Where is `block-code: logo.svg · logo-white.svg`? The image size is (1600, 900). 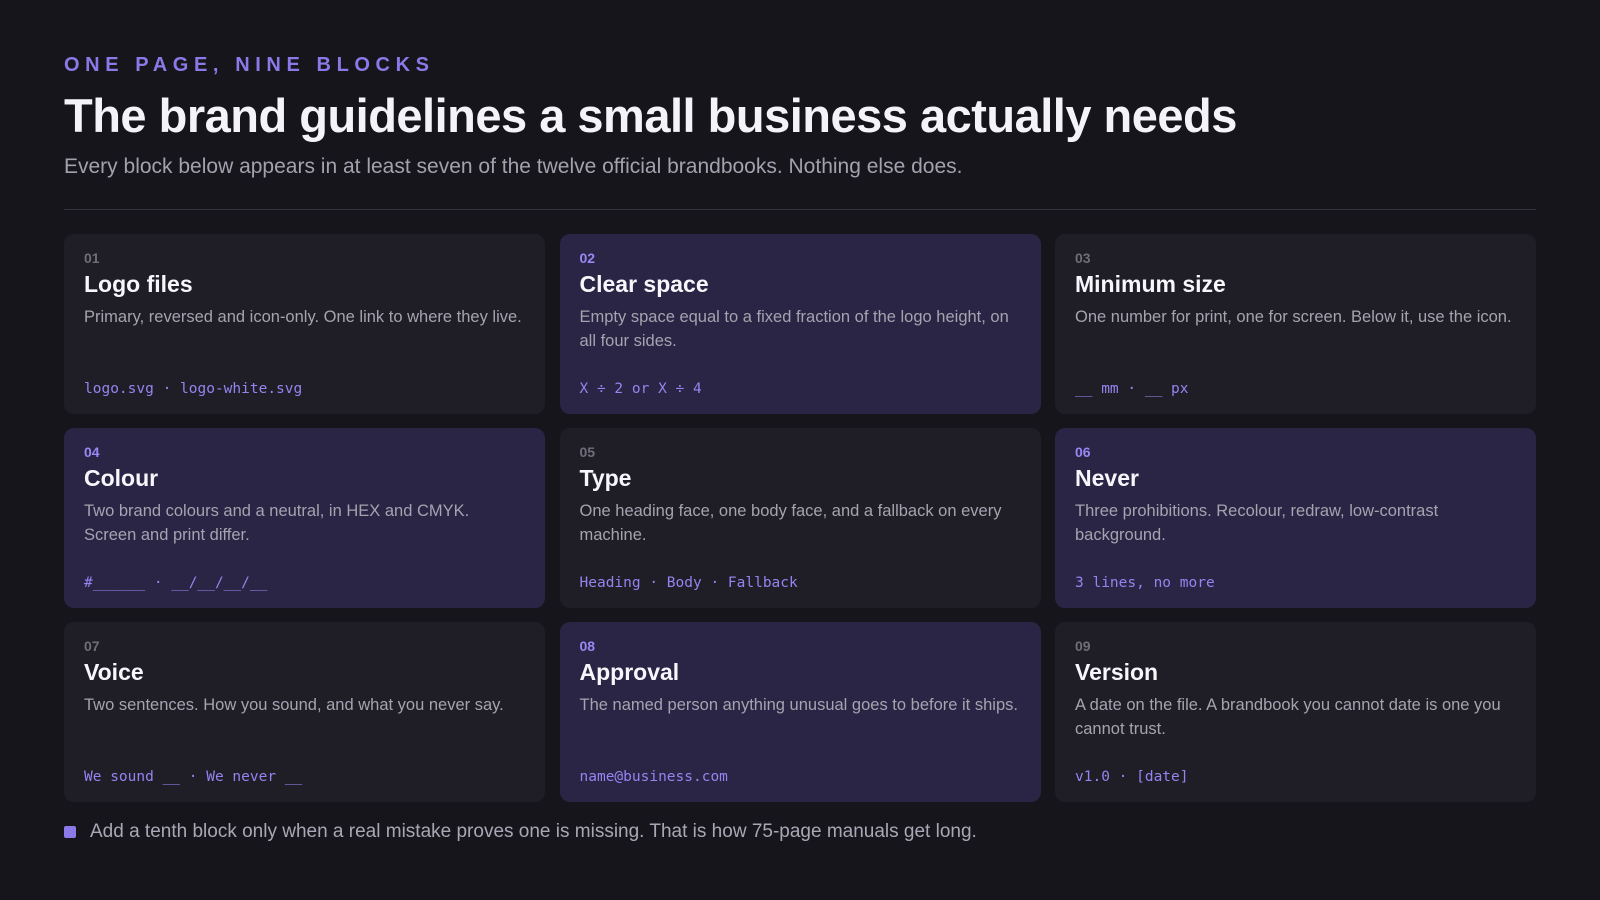
block-code: logo.svg · logo-white.svg is located at coordinates (193, 389).